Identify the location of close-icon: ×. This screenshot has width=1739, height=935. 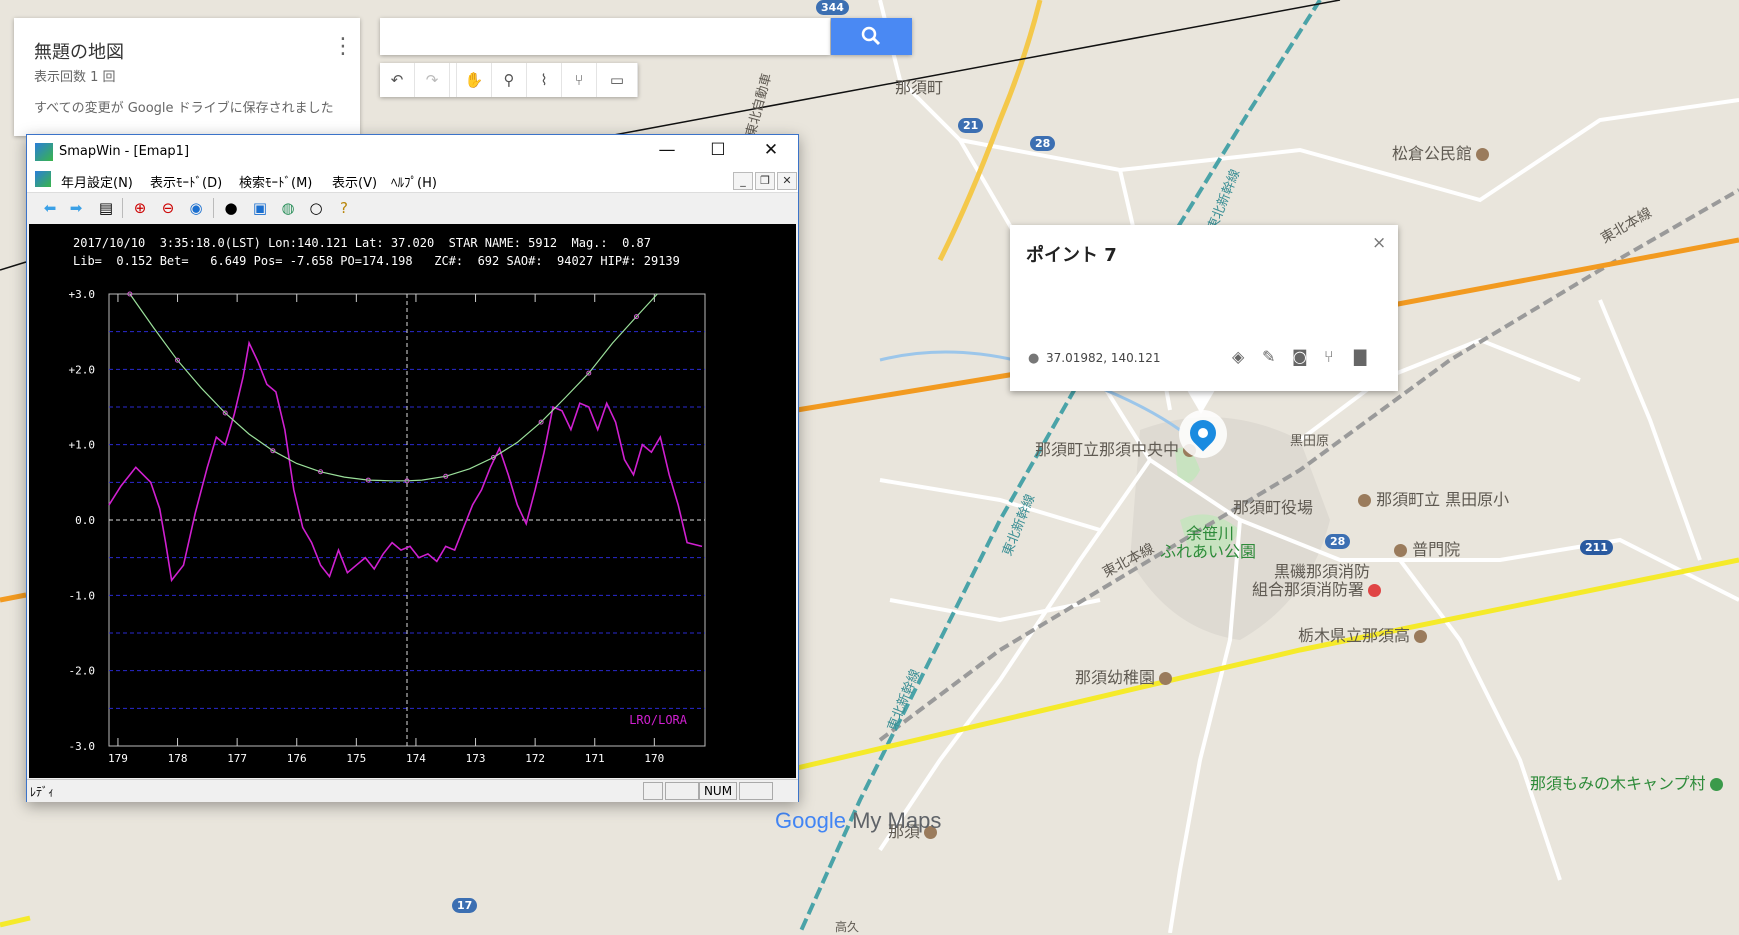
(1379, 243).